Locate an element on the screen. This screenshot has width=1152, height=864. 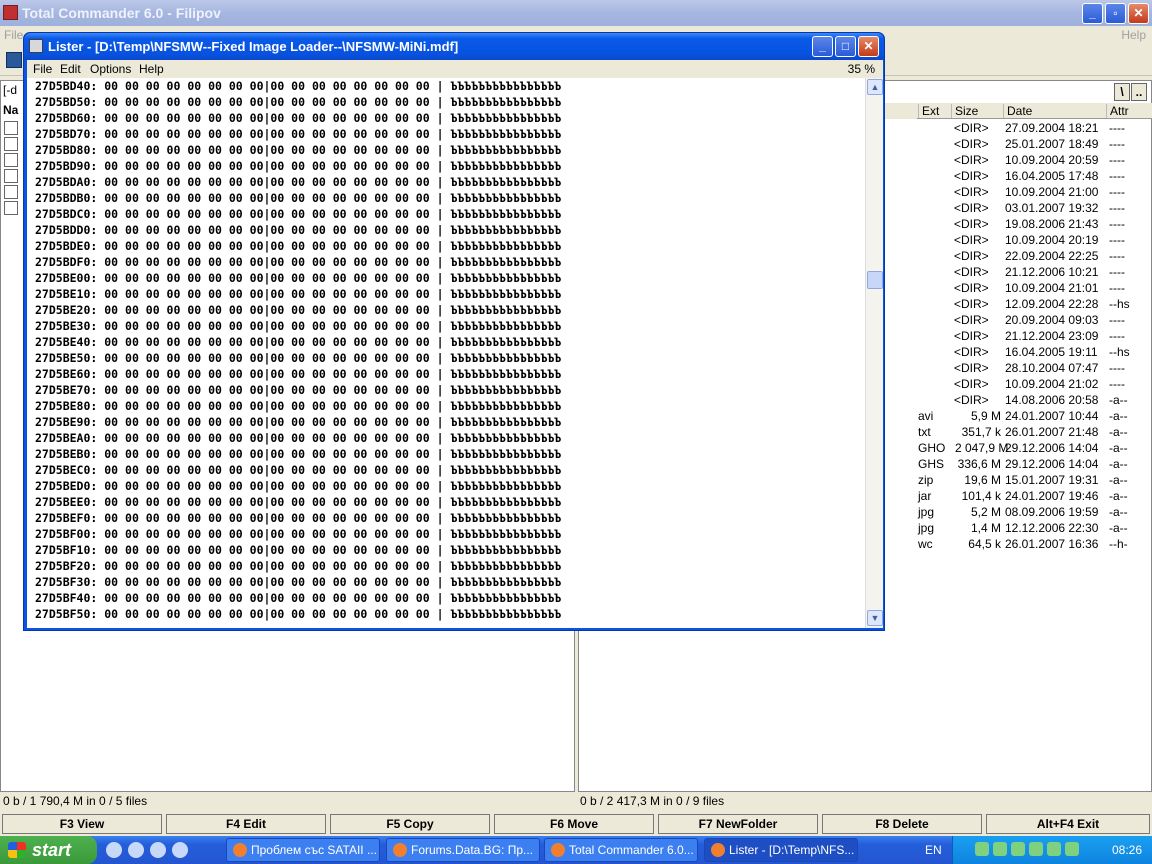
desktop-icon is located at coordinates (114, 850).